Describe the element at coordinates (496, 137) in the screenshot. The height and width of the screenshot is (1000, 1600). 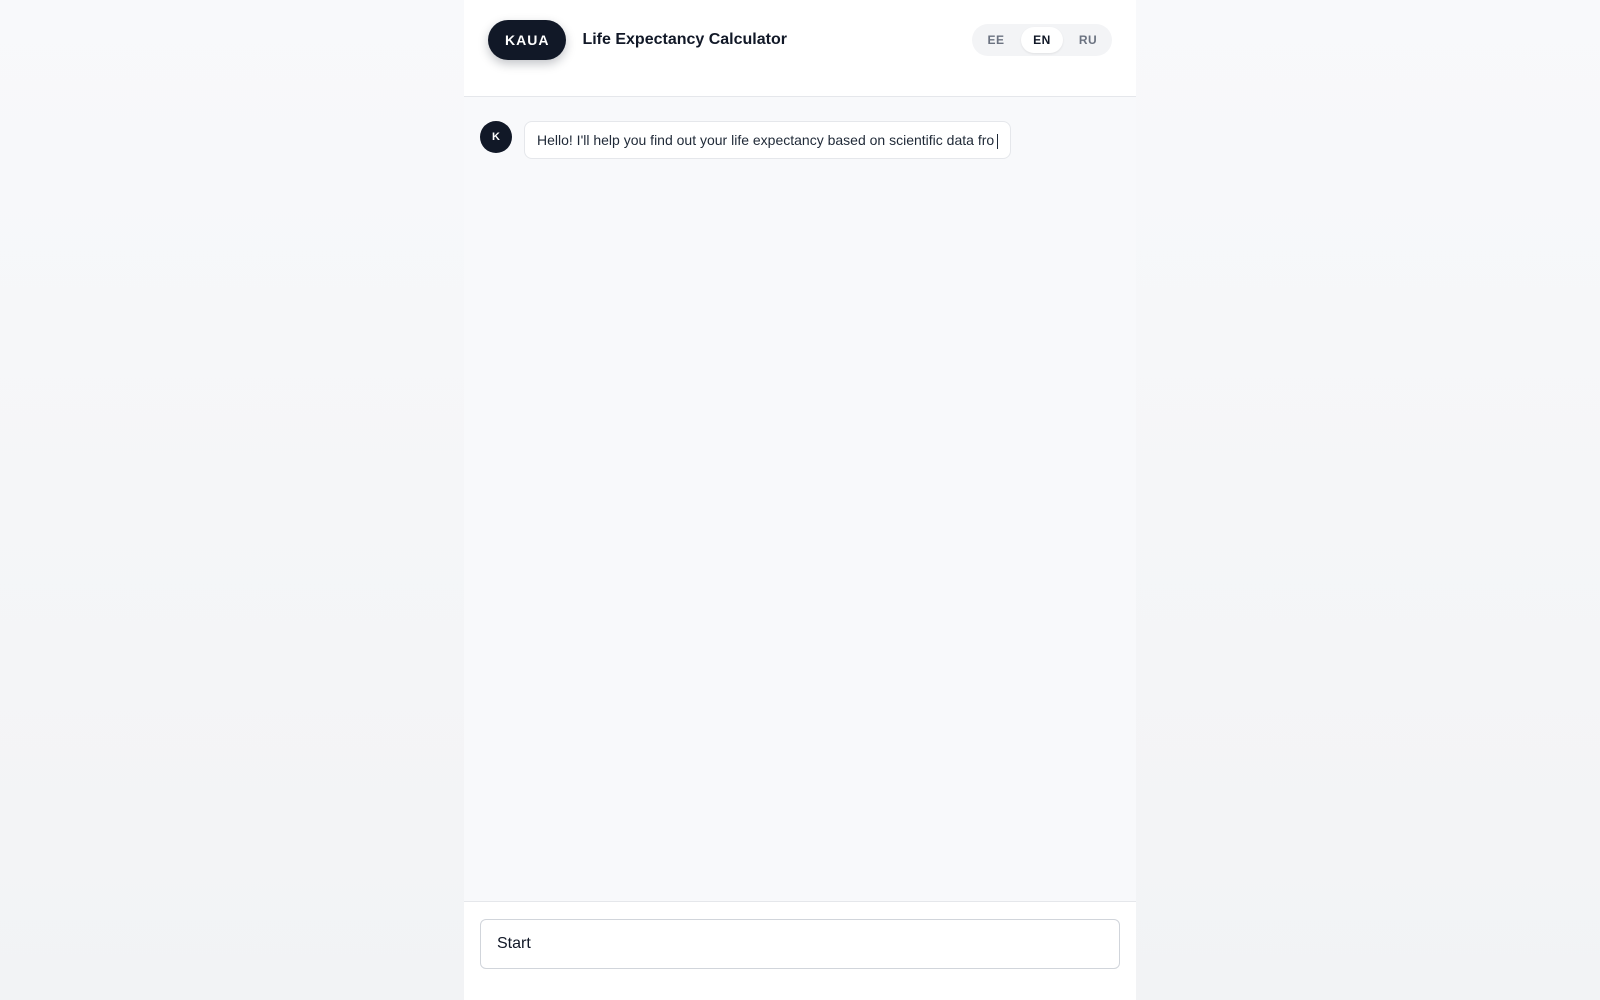
I see `assistant-avatar: K` at that location.